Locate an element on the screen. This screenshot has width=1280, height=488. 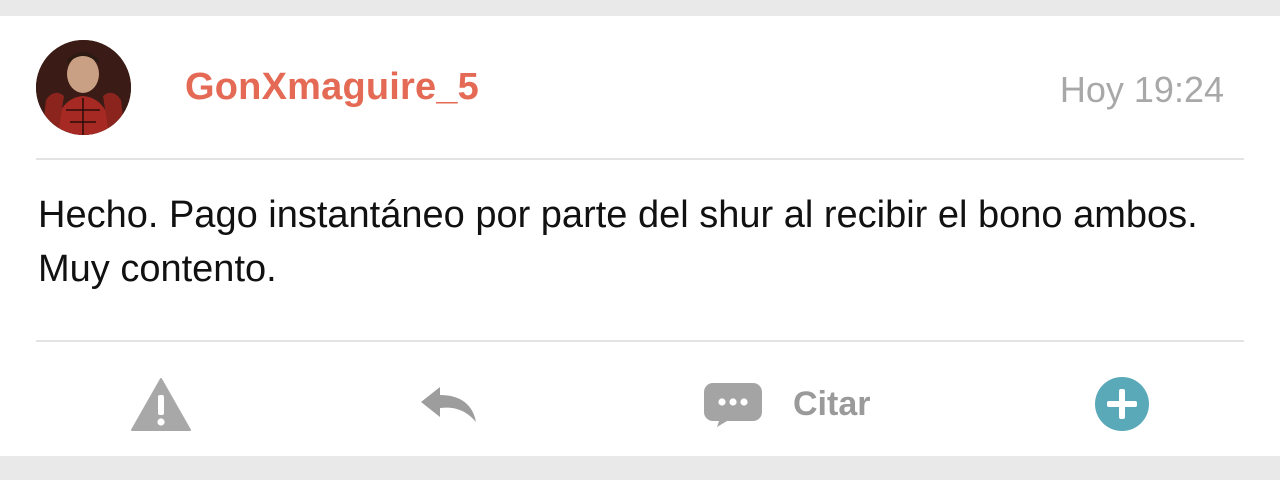
add-button is located at coordinates (1122, 404).